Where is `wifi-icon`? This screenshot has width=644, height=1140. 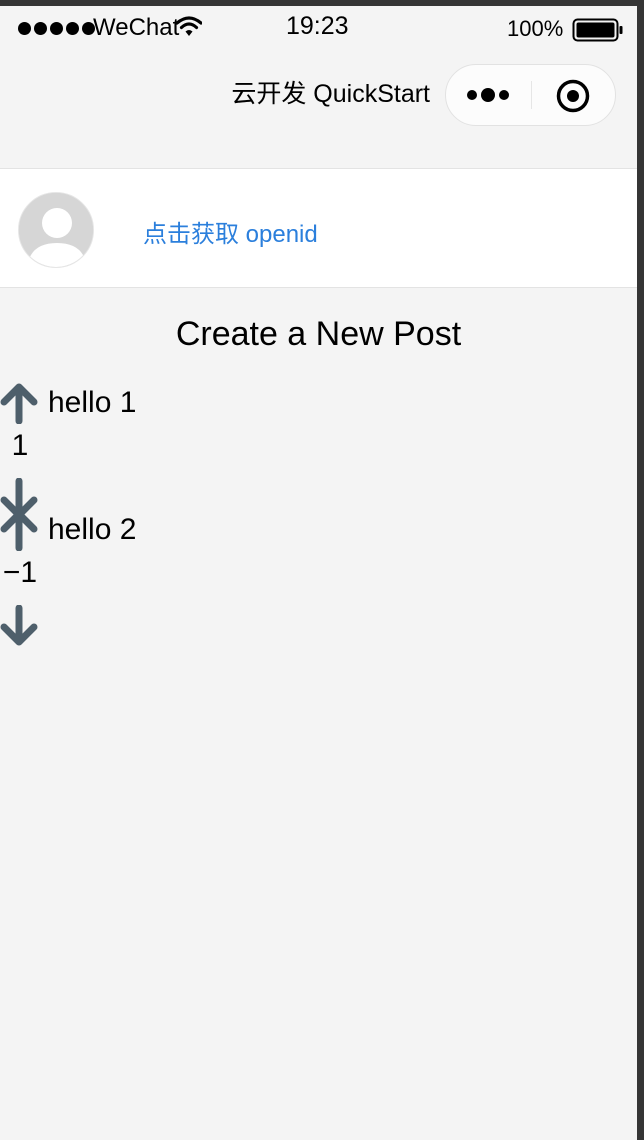
wifi-icon is located at coordinates (189, 29).